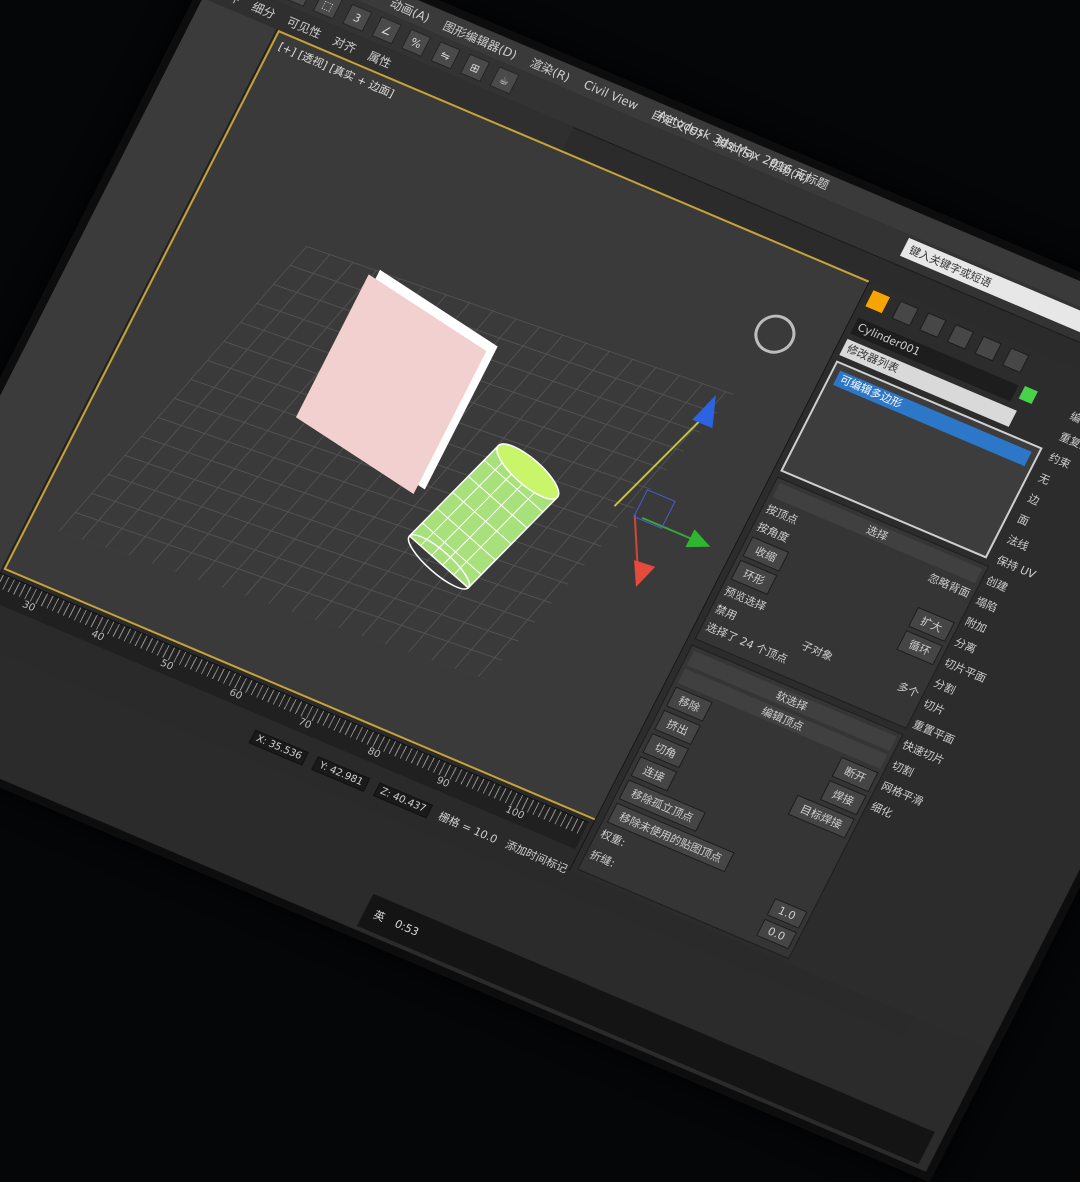 The image size is (1080, 1182). Describe the element at coordinates (416, 42) in the screenshot. I see `percent-snap-icon: %` at that location.